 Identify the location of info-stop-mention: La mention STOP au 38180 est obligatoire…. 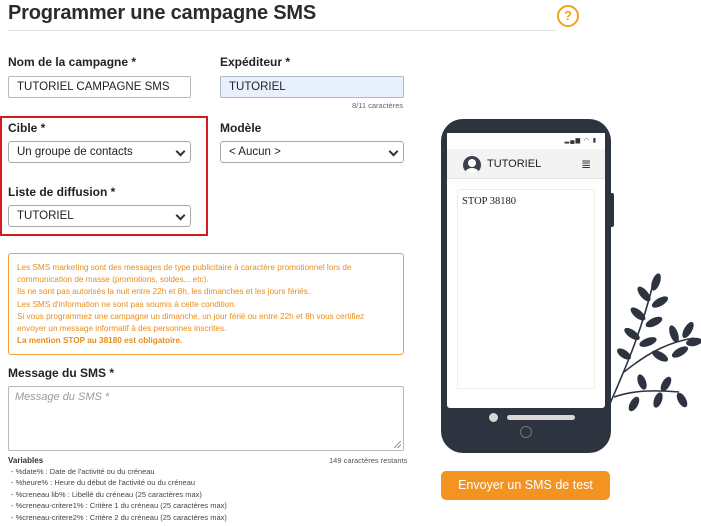
(100, 341).